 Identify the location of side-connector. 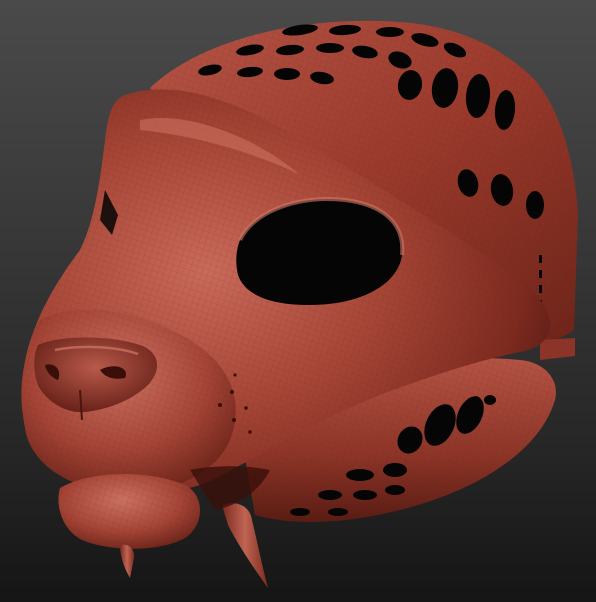
(557, 349).